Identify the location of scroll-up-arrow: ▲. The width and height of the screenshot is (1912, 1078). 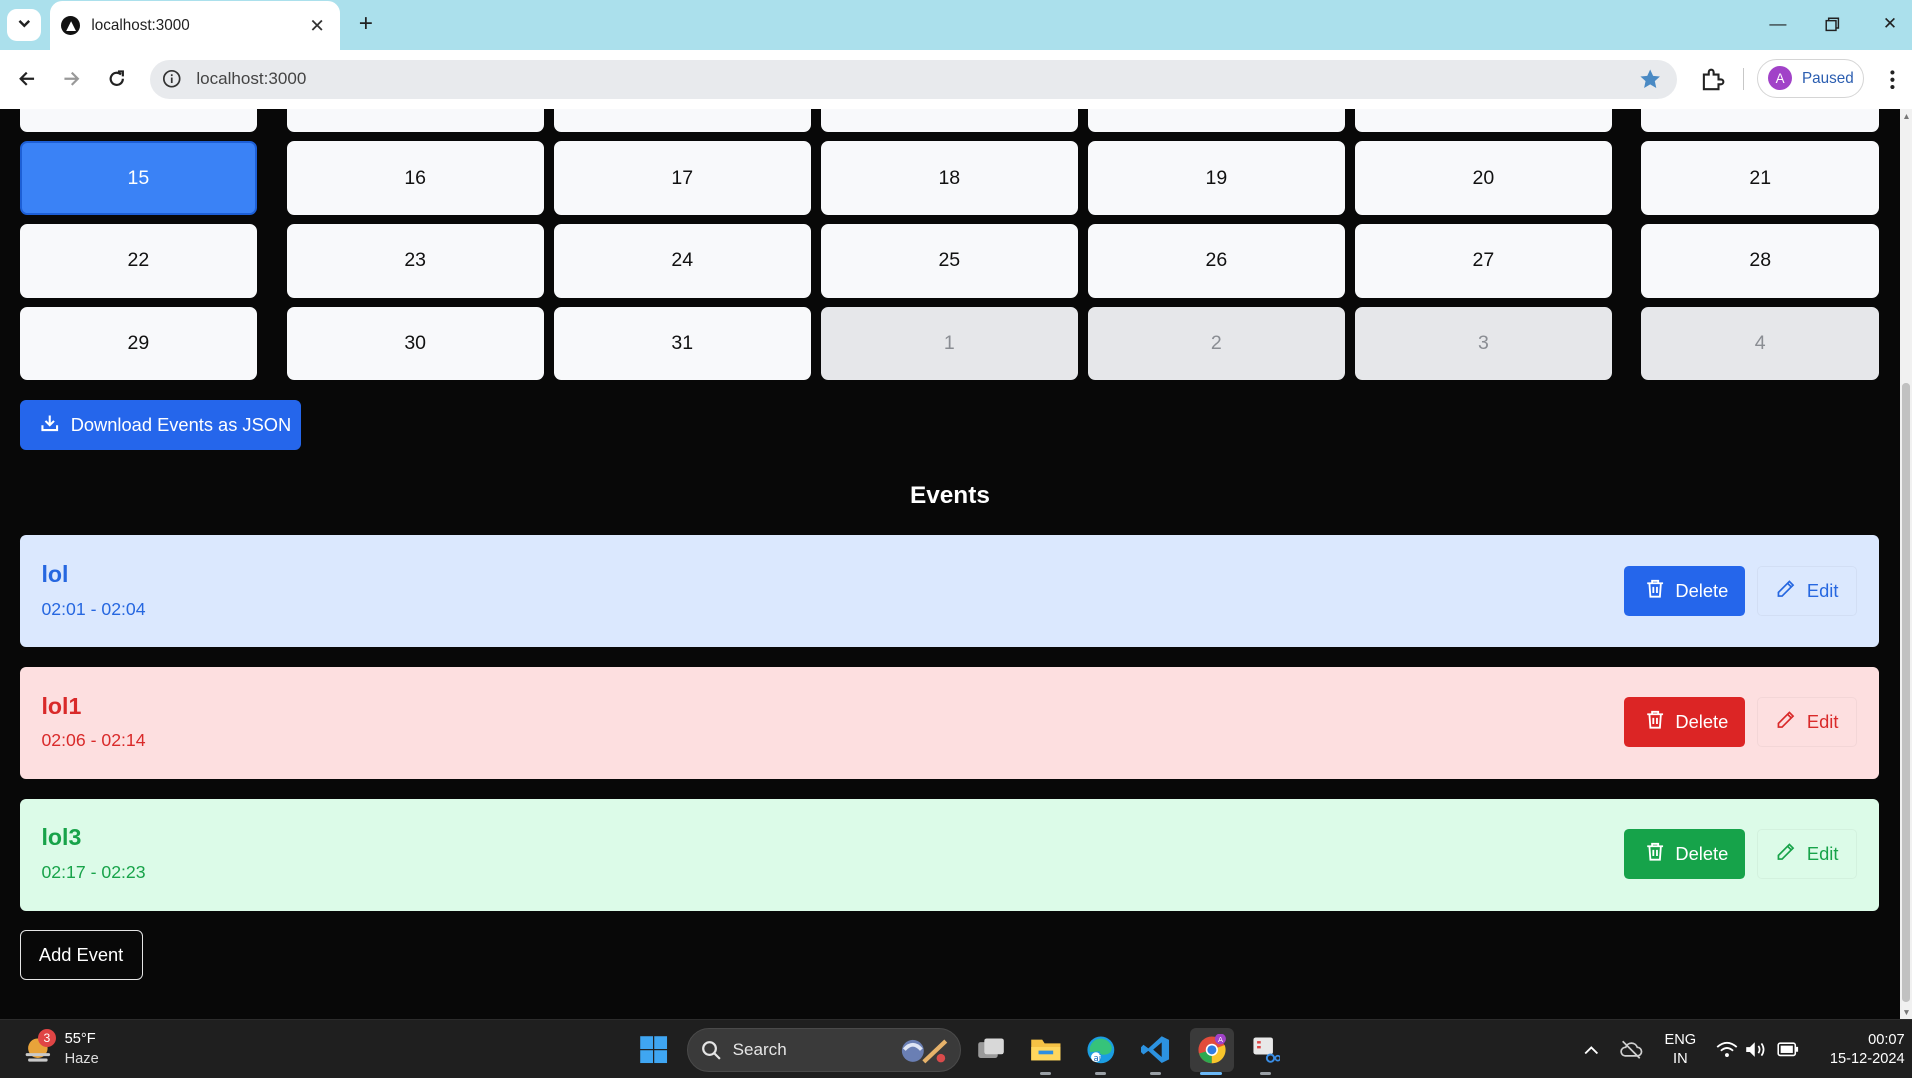
(1906, 116).